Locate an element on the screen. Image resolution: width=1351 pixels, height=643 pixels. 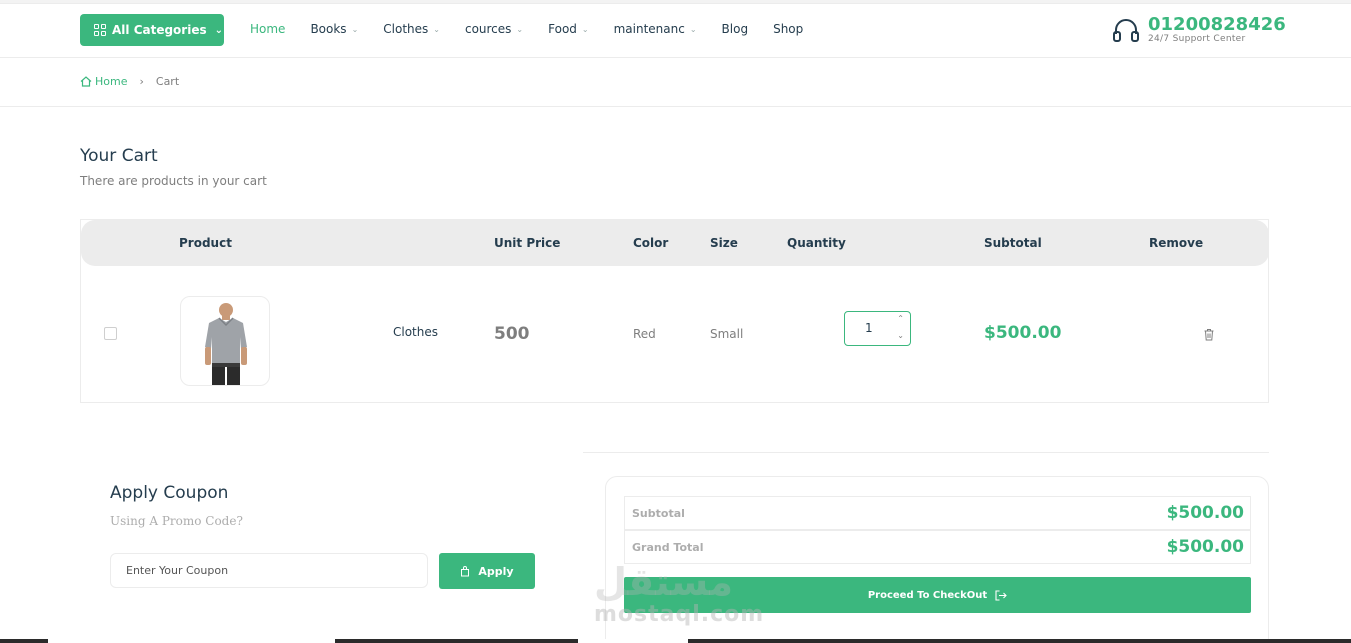
nav-label: Home is located at coordinates (268, 29).